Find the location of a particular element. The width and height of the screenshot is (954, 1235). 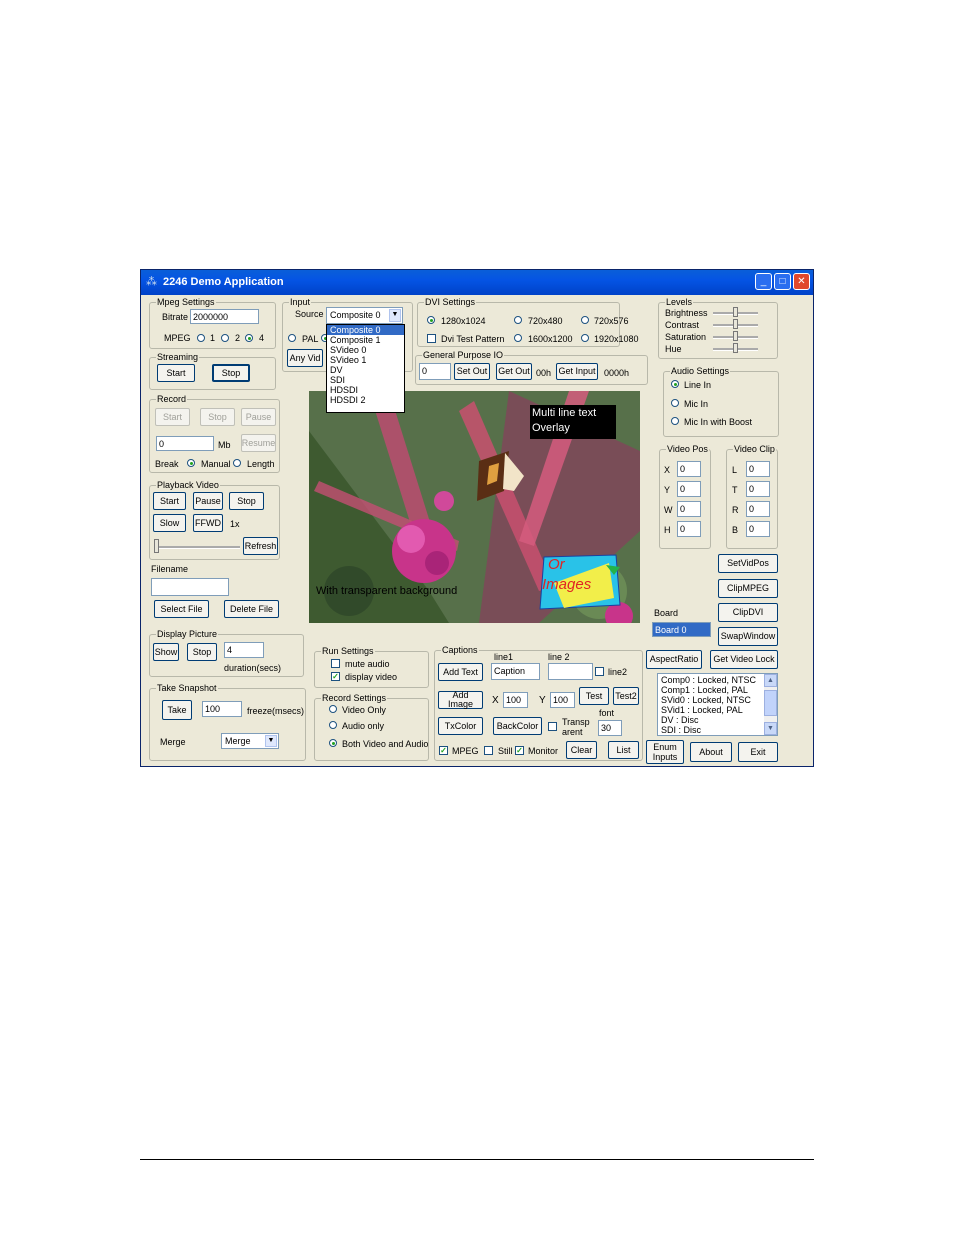

freeze-input: 100 is located at coordinates (222, 709).